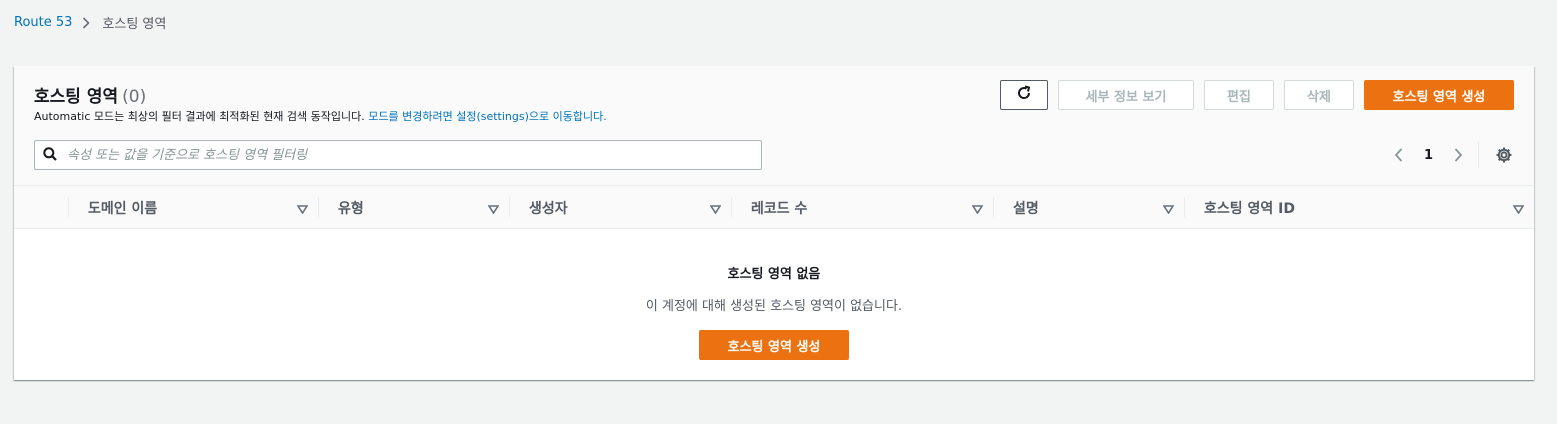 The width and height of the screenshot is (1557, 424). I want to click on empty-state-description: 이 계정에 대해 생성된 호스팅 영역이 없습니다., so click(774, 306).